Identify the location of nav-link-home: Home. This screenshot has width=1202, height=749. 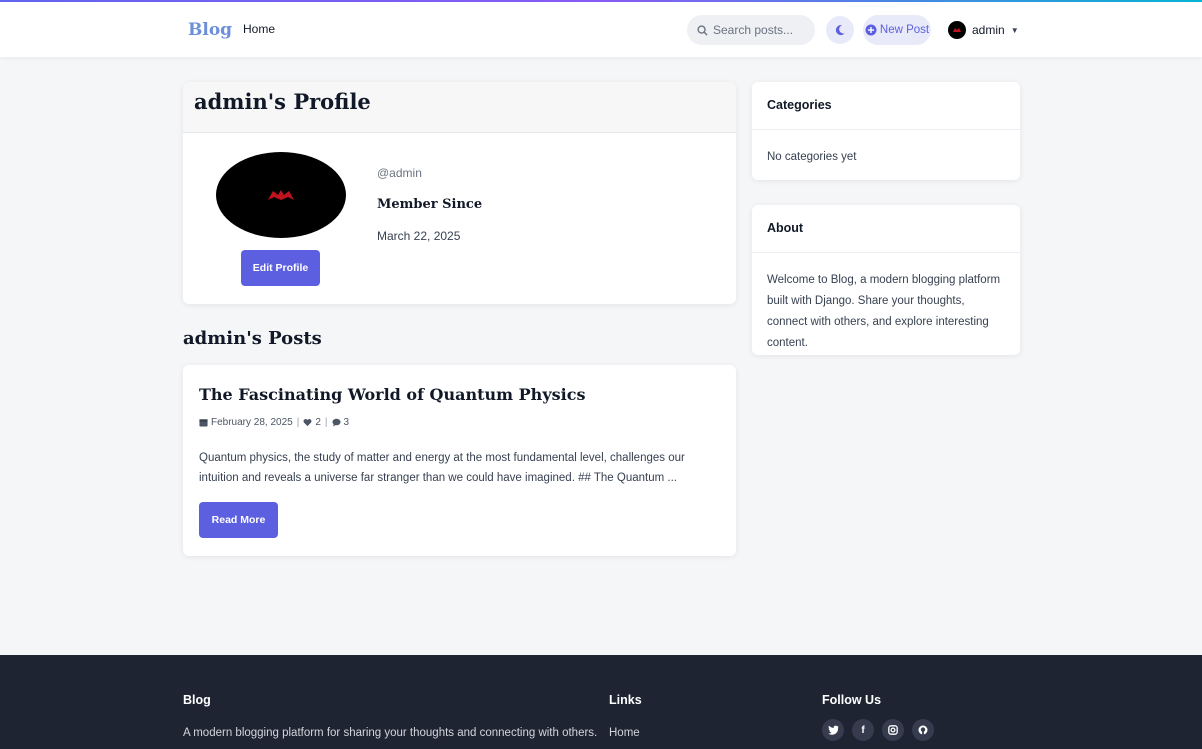
(259, 29).